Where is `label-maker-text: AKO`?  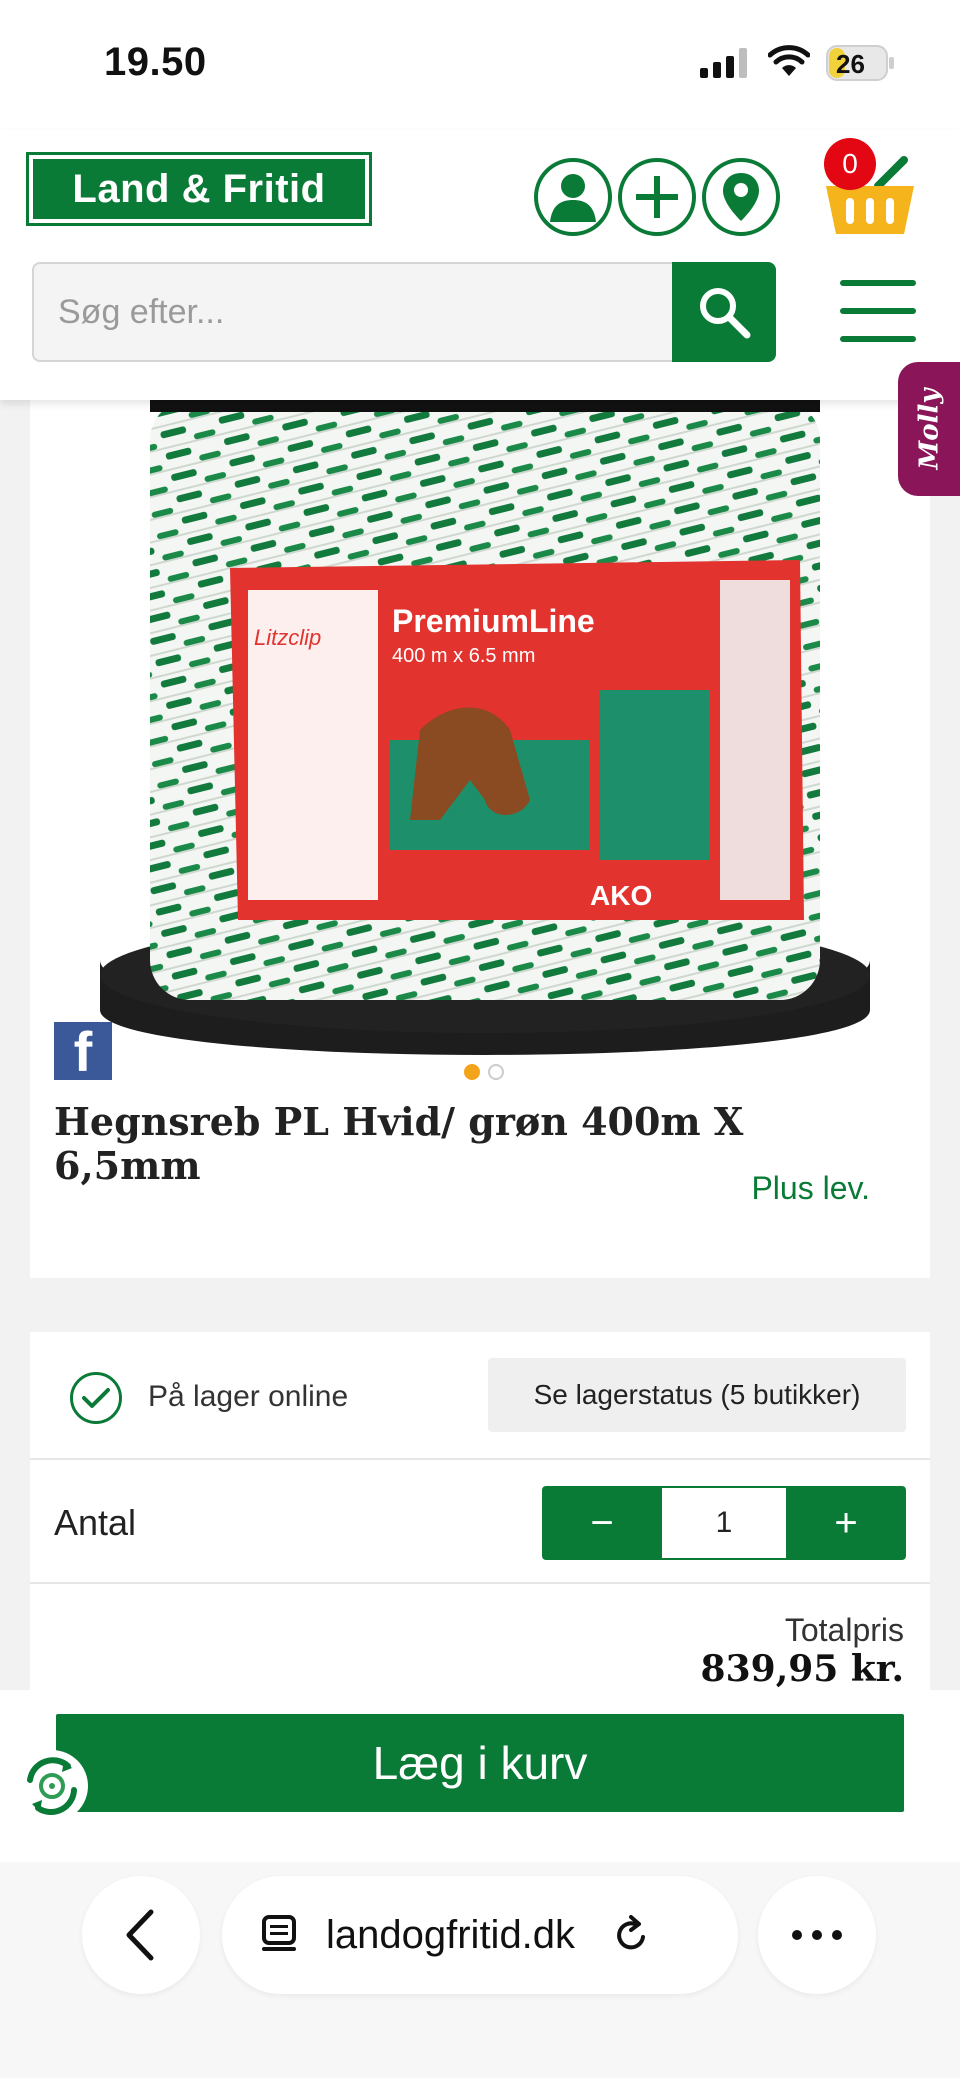 label-maker-text: AKO is located at coordinates (621, 895).